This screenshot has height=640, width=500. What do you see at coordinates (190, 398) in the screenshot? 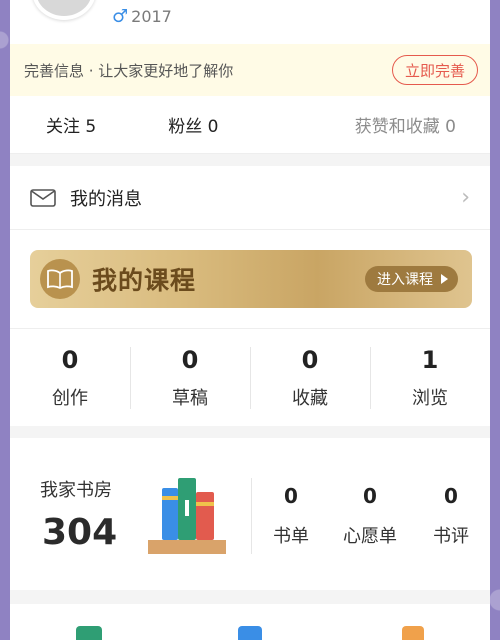
I see `counter-label: 草稿` at bounding box center [190, 398].